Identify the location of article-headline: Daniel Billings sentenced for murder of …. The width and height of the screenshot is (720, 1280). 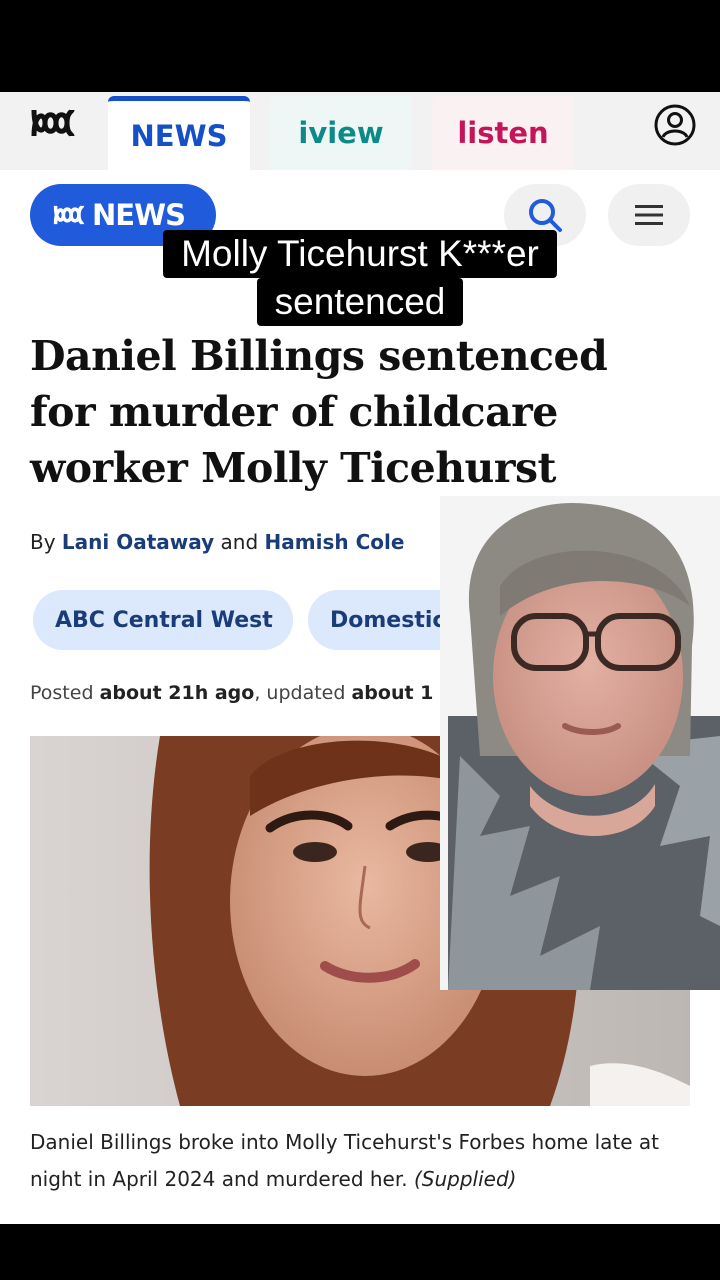
(319, 412).